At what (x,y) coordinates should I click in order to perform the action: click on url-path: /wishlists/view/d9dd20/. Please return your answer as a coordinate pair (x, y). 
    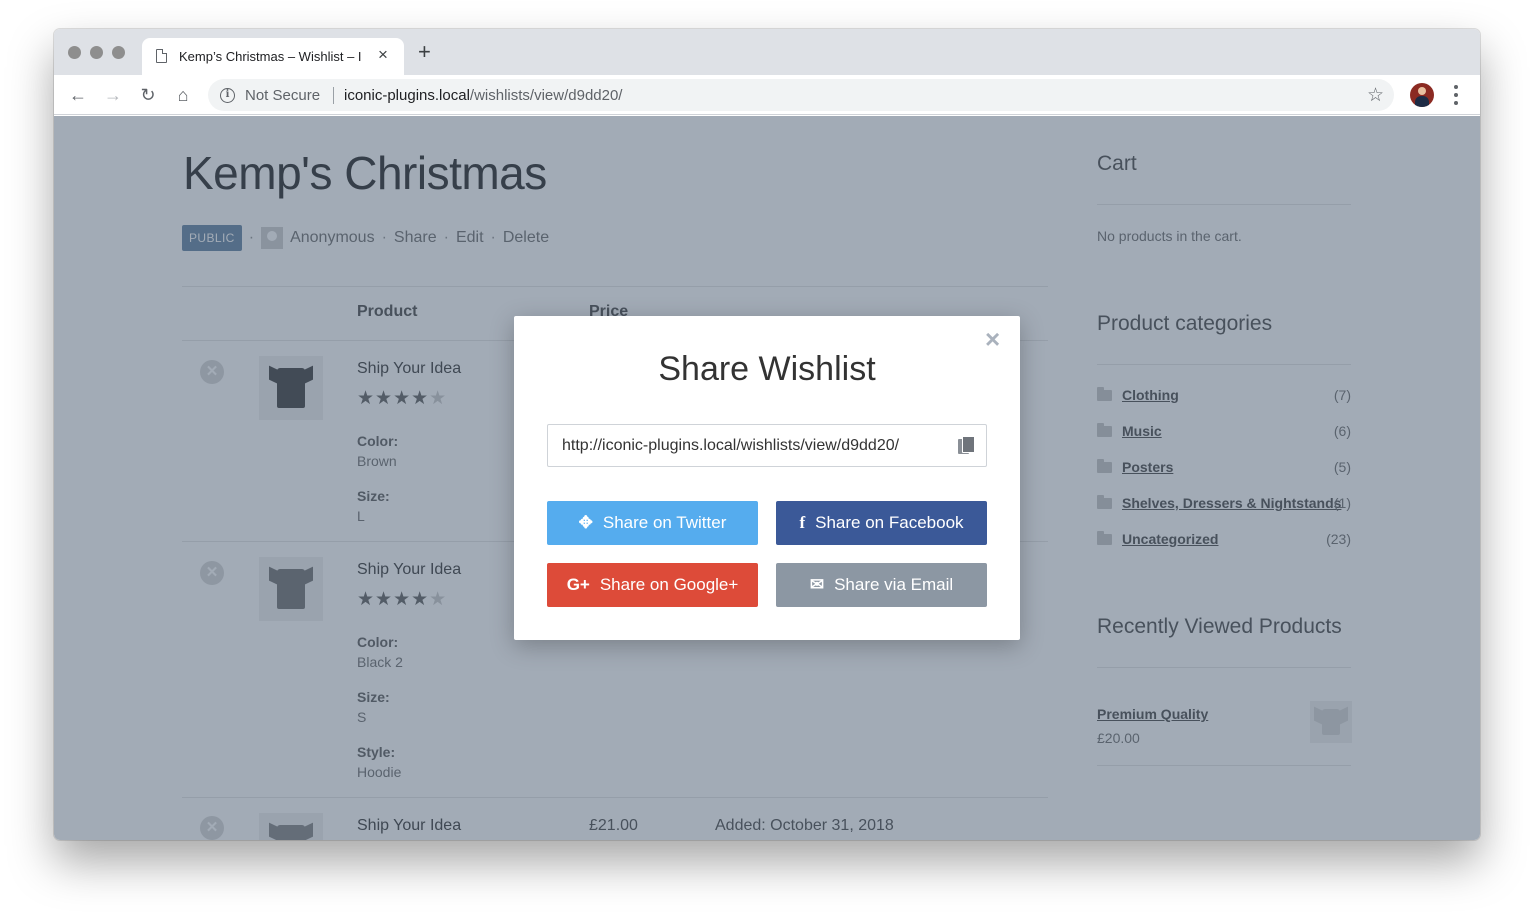
    Looking at the image, I should click on (546, 95).